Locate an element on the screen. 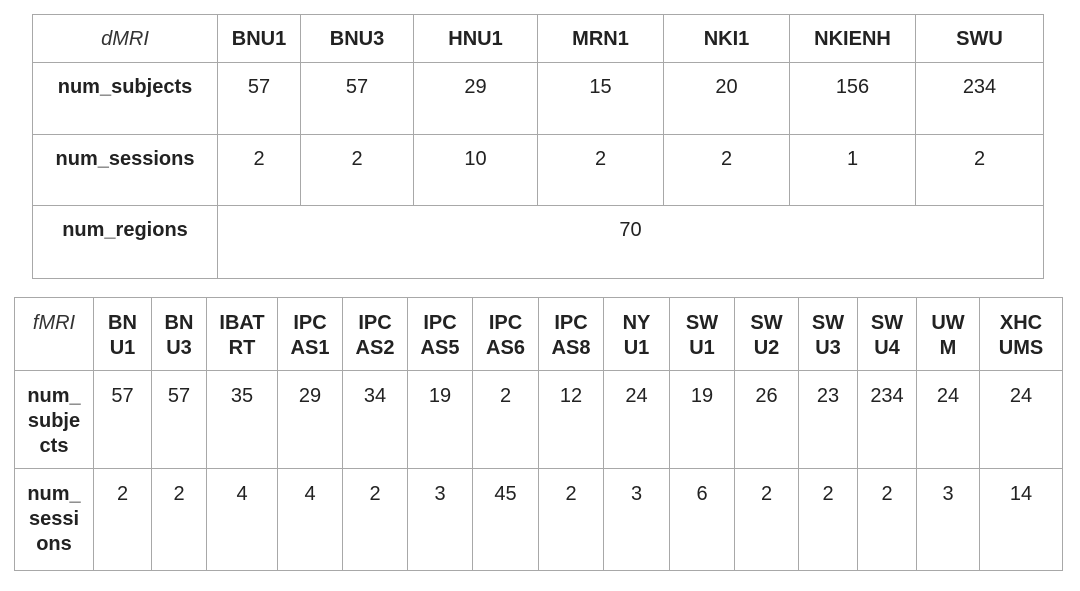 This screenshot has width=1080, height=591. table-cell: 10 is located at coordinates (475, 170).